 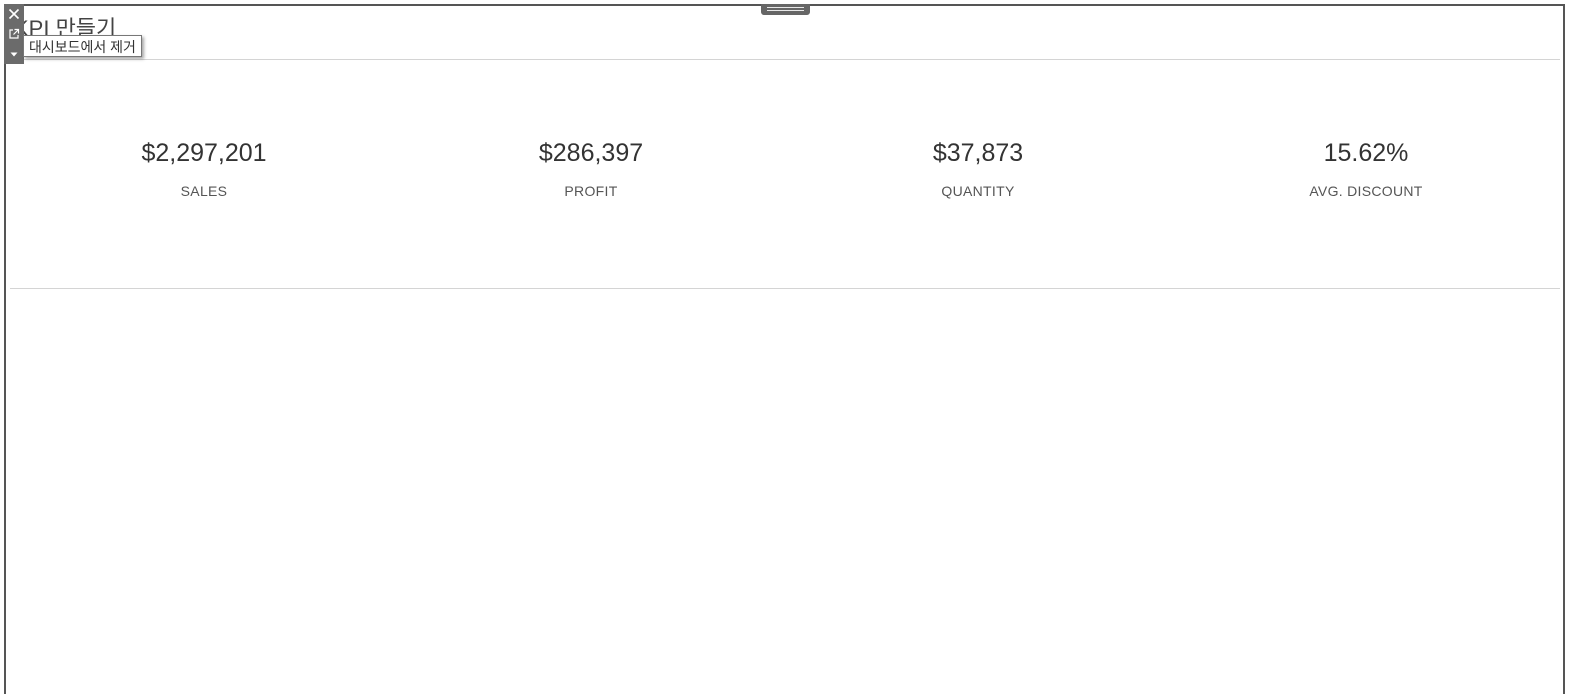 I want to click on kpi-avg-discount: 15.62% AVG. DISCOUNT, so click(x=1366, y=168).